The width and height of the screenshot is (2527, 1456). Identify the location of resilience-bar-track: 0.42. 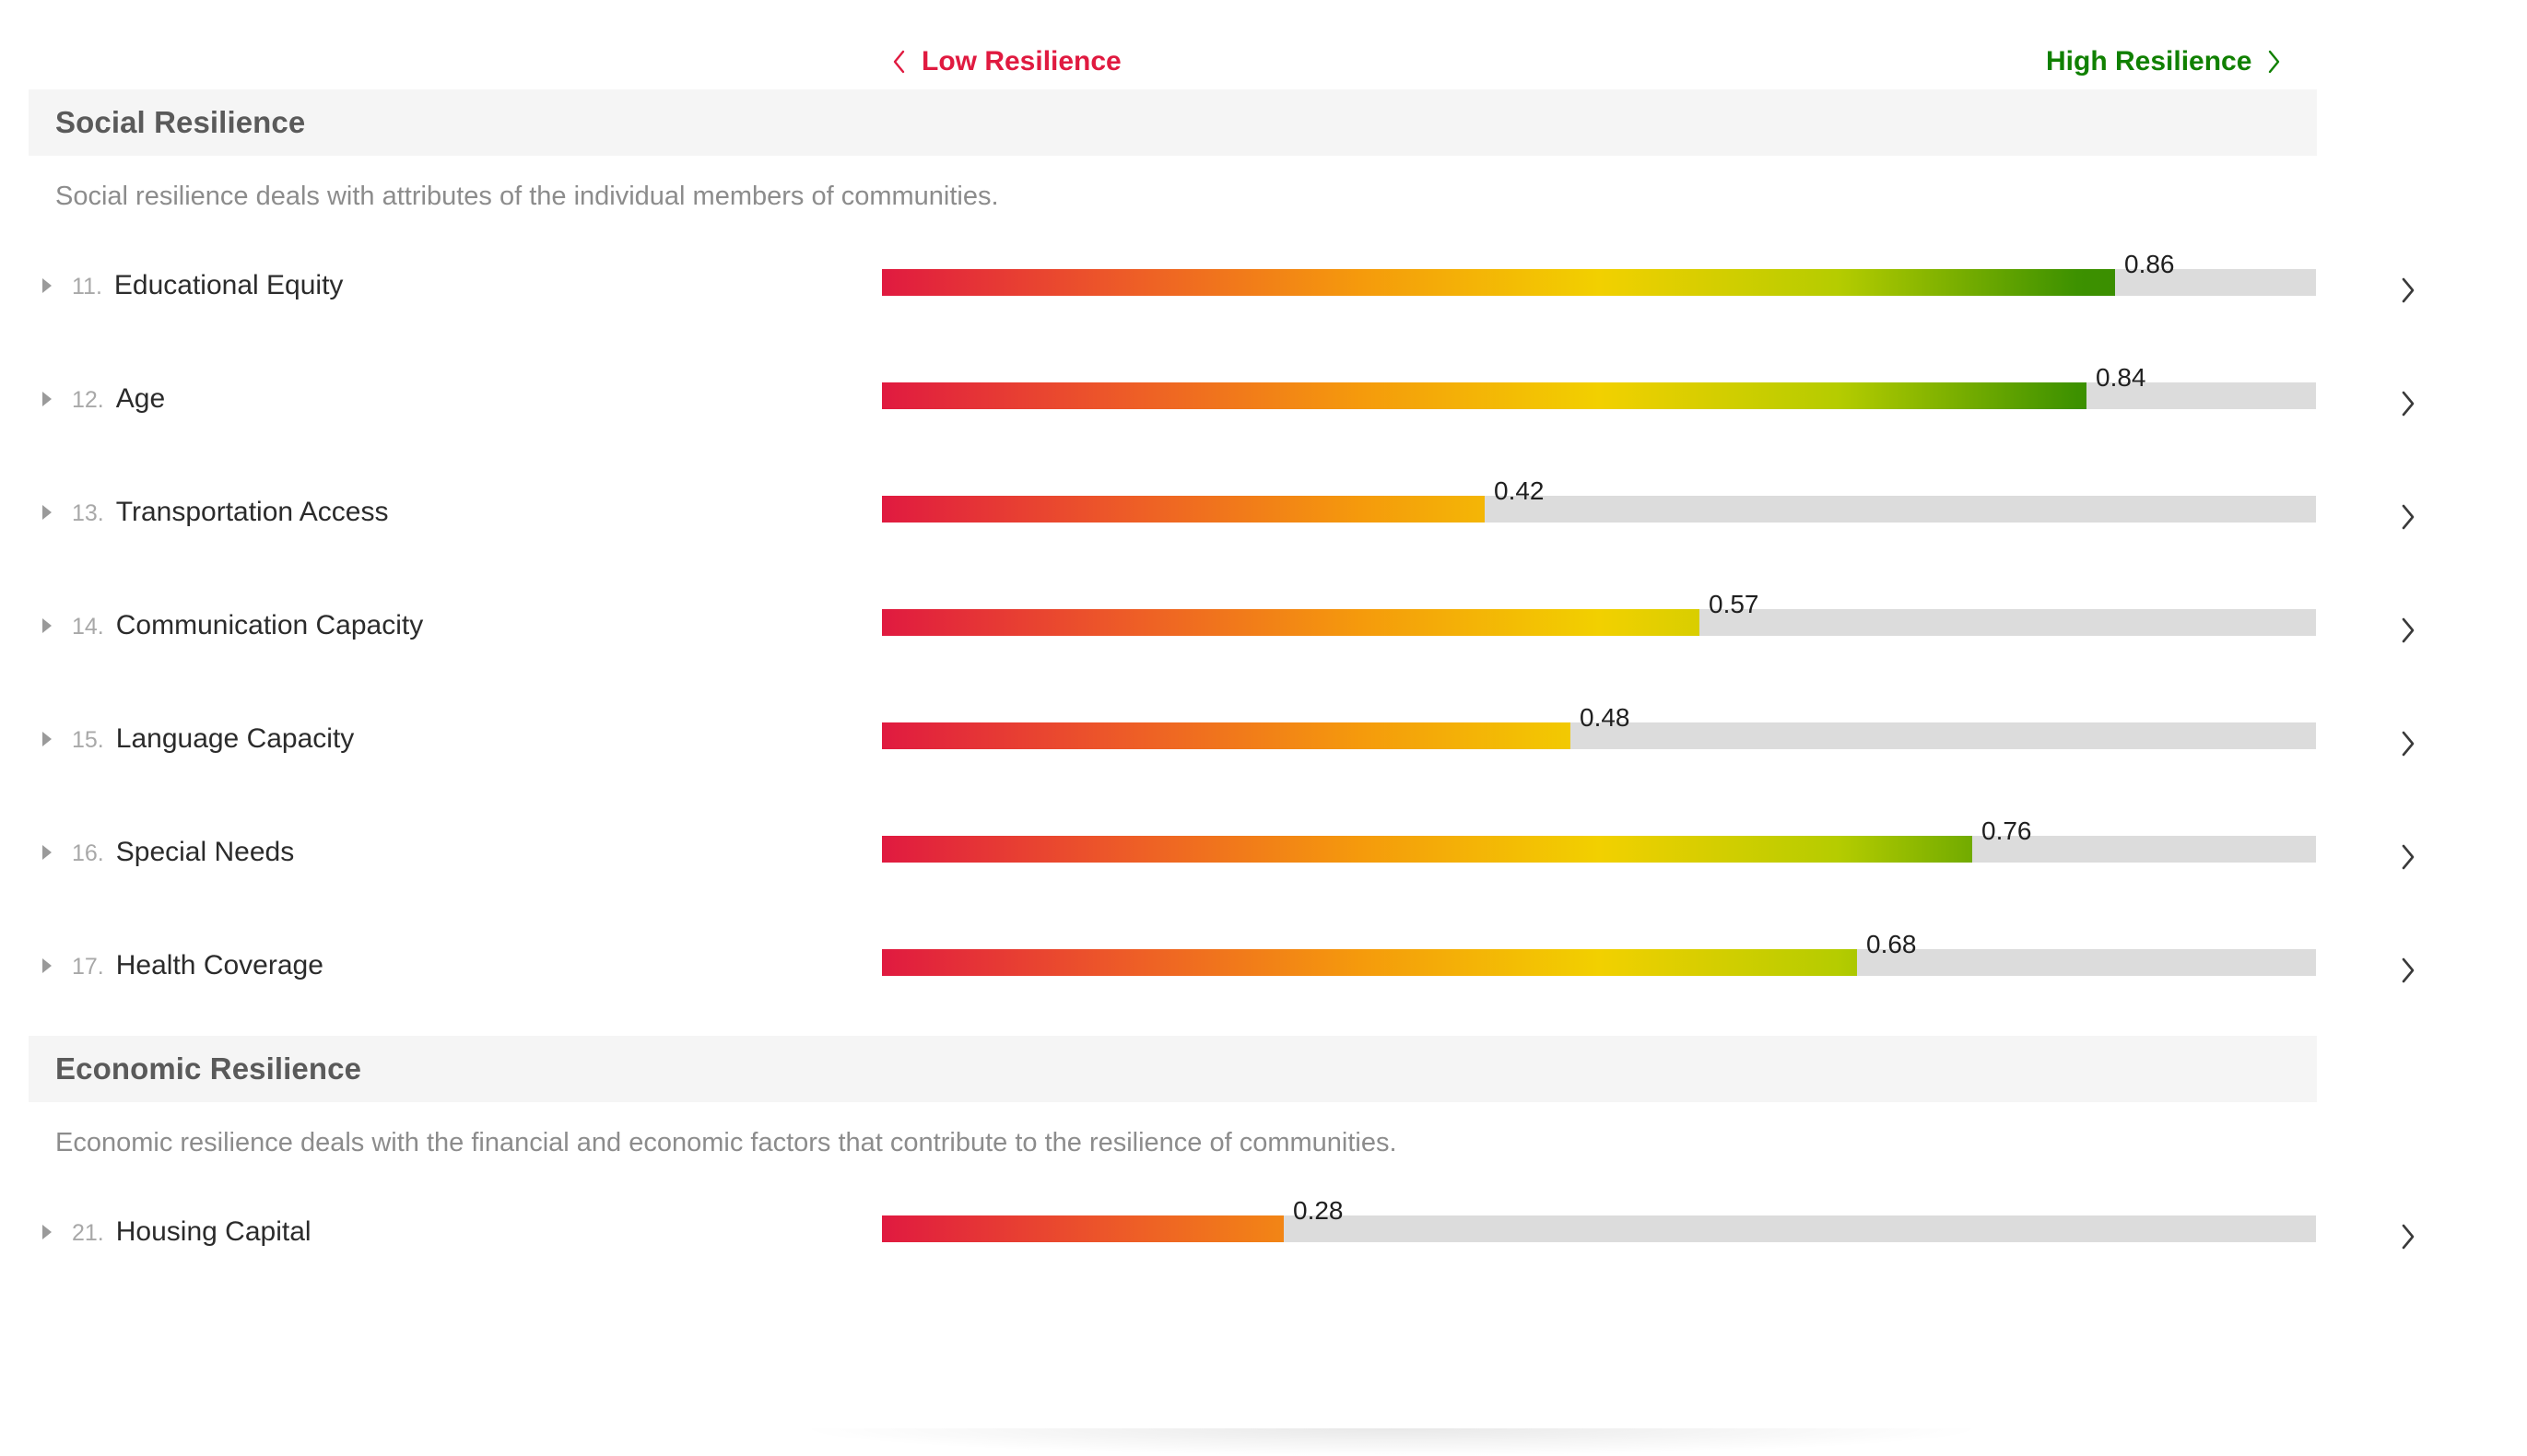
(1599, 500).